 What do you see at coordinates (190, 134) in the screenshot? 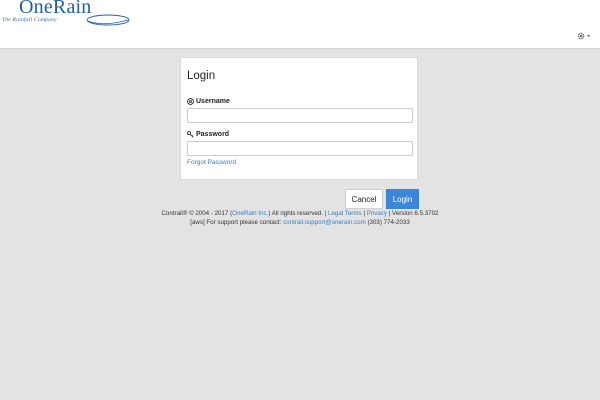
I see `key-icon` at bounding box center [190, 134].